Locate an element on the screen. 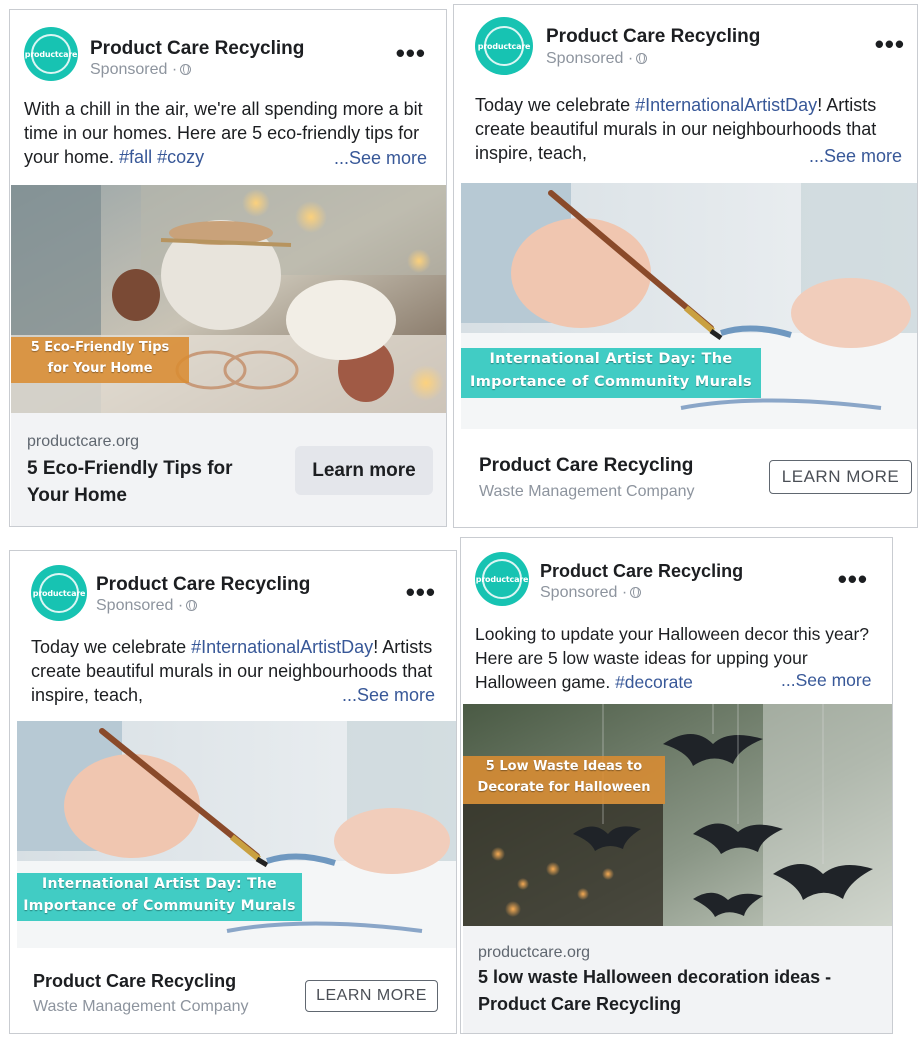 This screenshot has height=1038, width=919. hashtag-decorate: #decorate is located at coordinates (654, 682).